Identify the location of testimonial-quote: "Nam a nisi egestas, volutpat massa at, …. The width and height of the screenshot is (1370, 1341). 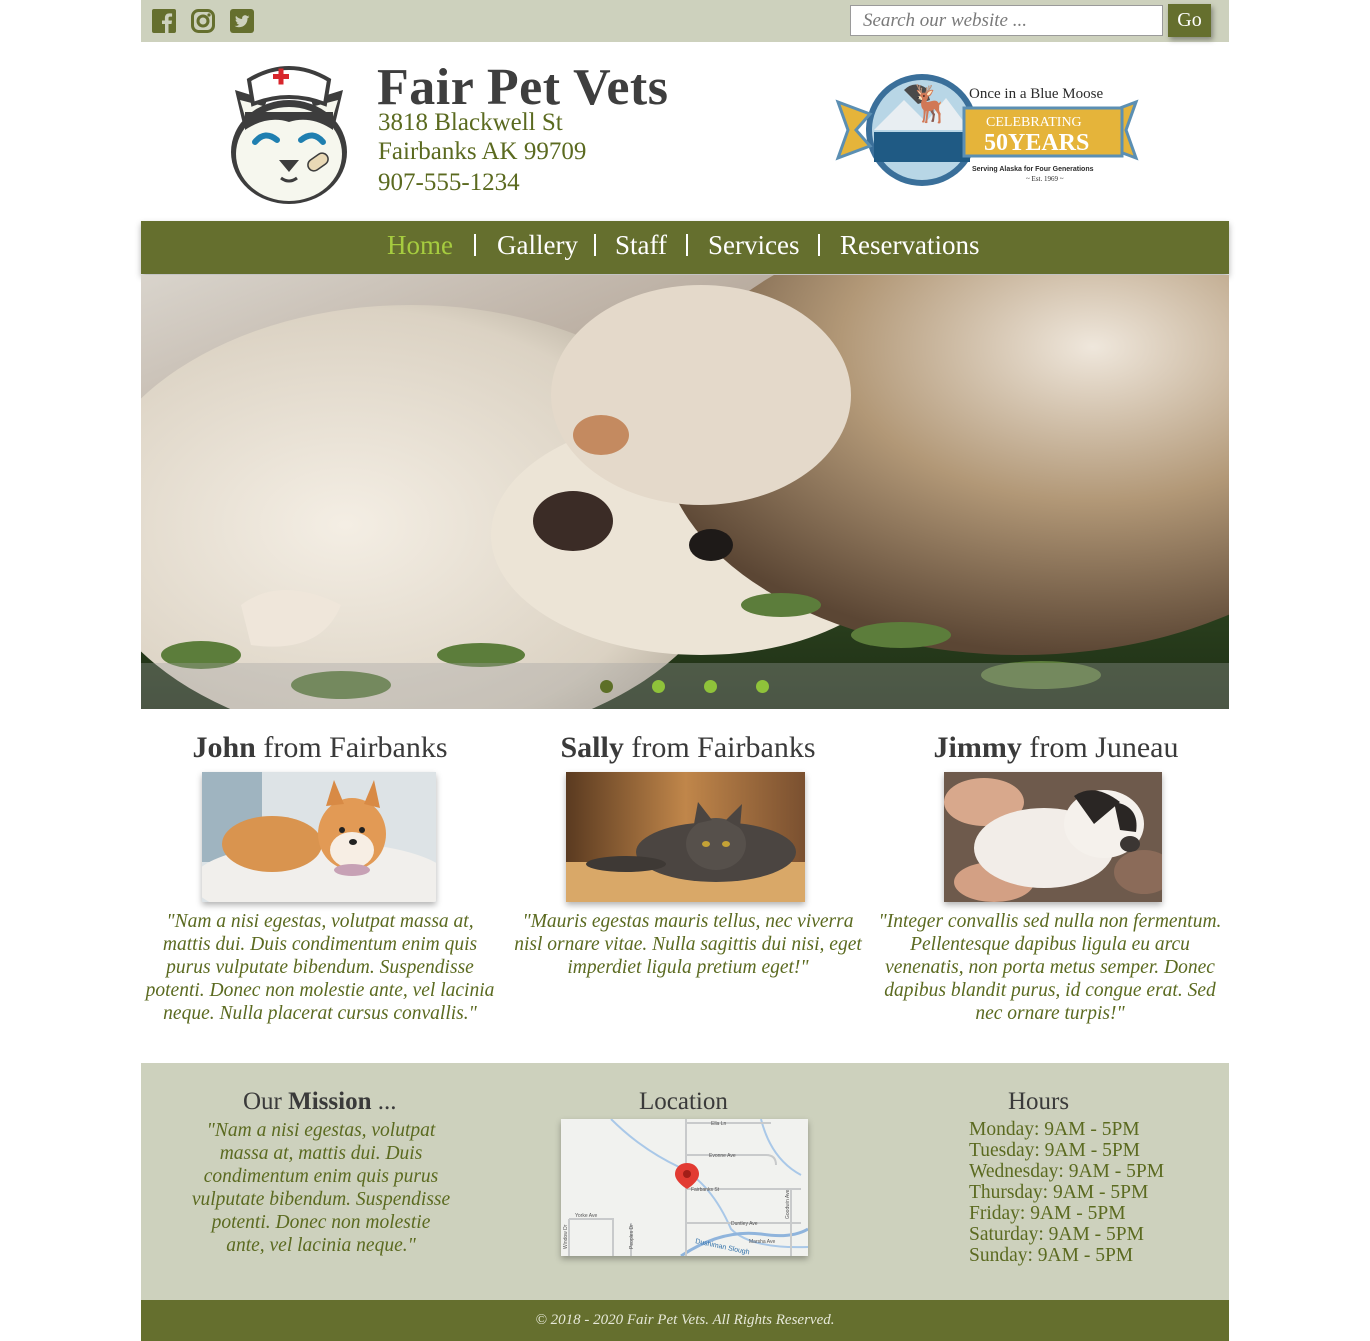
(320, 967).